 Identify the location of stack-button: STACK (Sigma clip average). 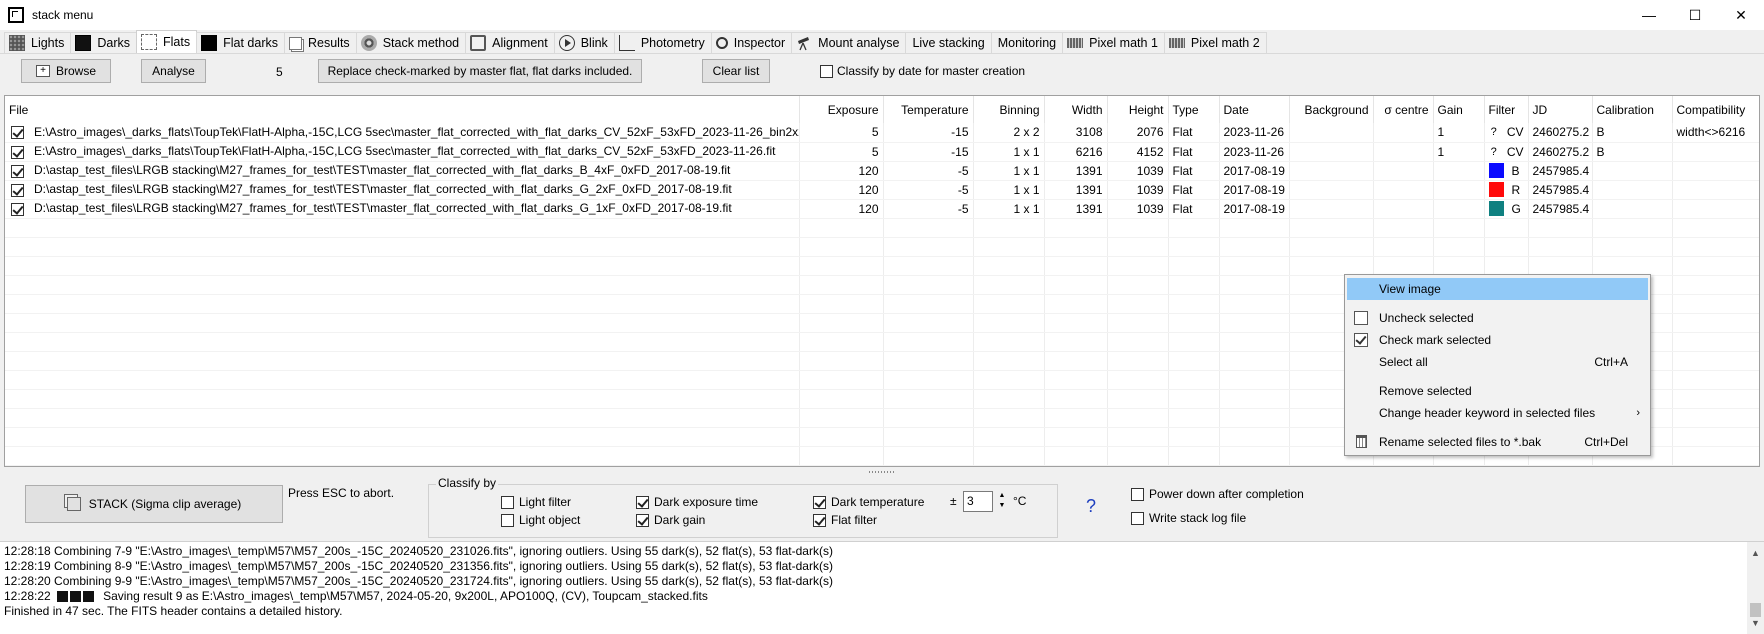
(154, 504).